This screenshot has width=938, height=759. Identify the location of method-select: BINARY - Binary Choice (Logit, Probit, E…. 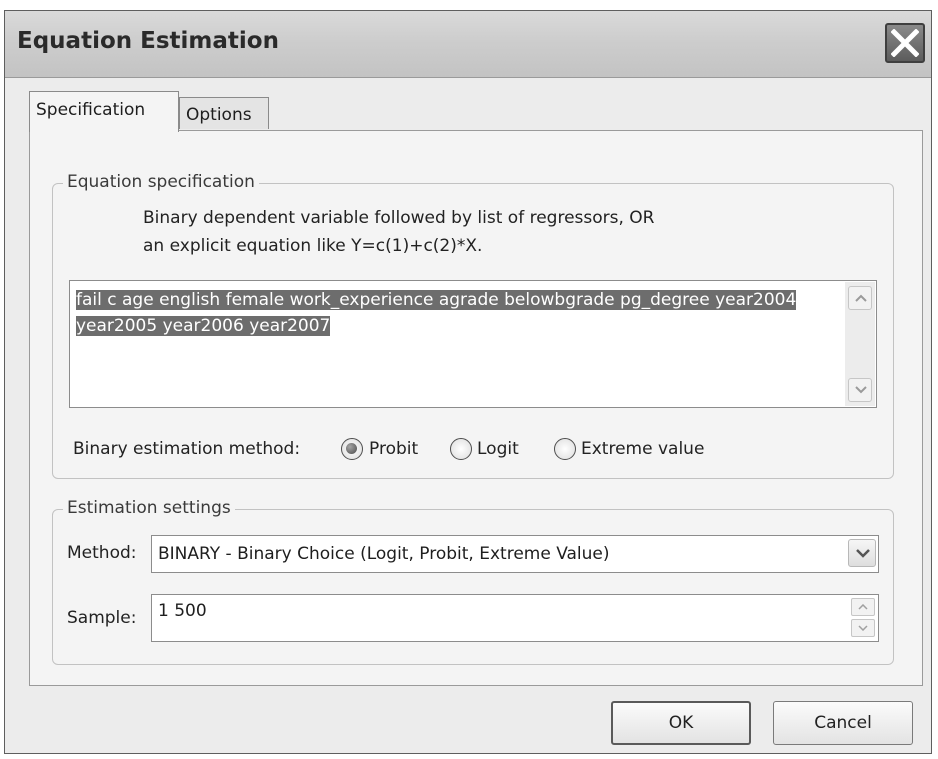
(515, 554).